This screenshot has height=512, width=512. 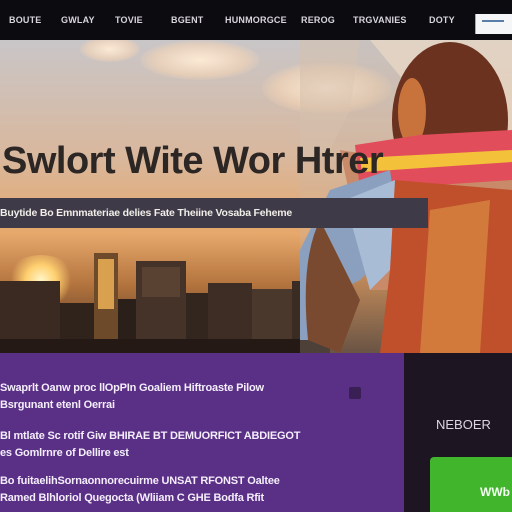 I want to click on city-skyline-image, so click(x=165, y=303).